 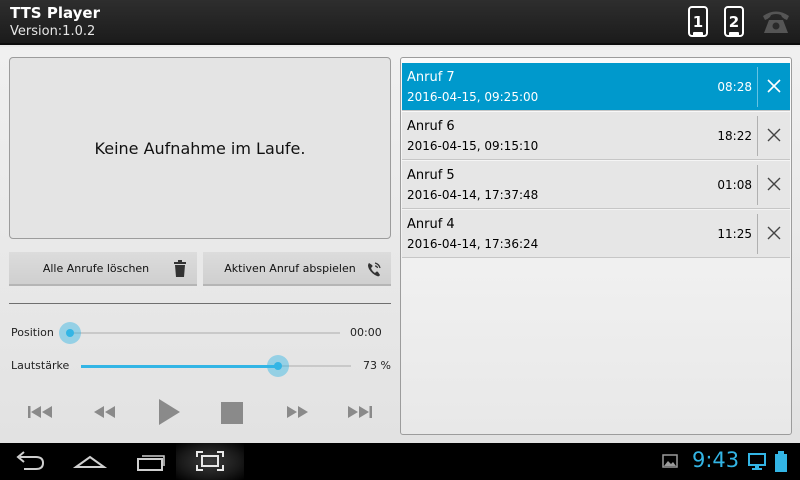 I want to click on delete-all-calls-button: Alle Anrufe löschen, so click(x=103, y=269).